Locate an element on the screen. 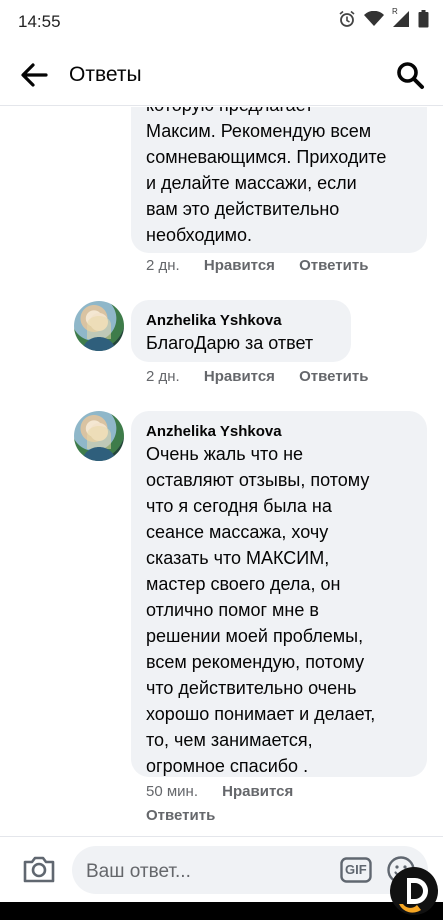 The width and height of the screenshot is (443, 920). comment-line: Очень жаль что не is located at coordinates (225, 454).